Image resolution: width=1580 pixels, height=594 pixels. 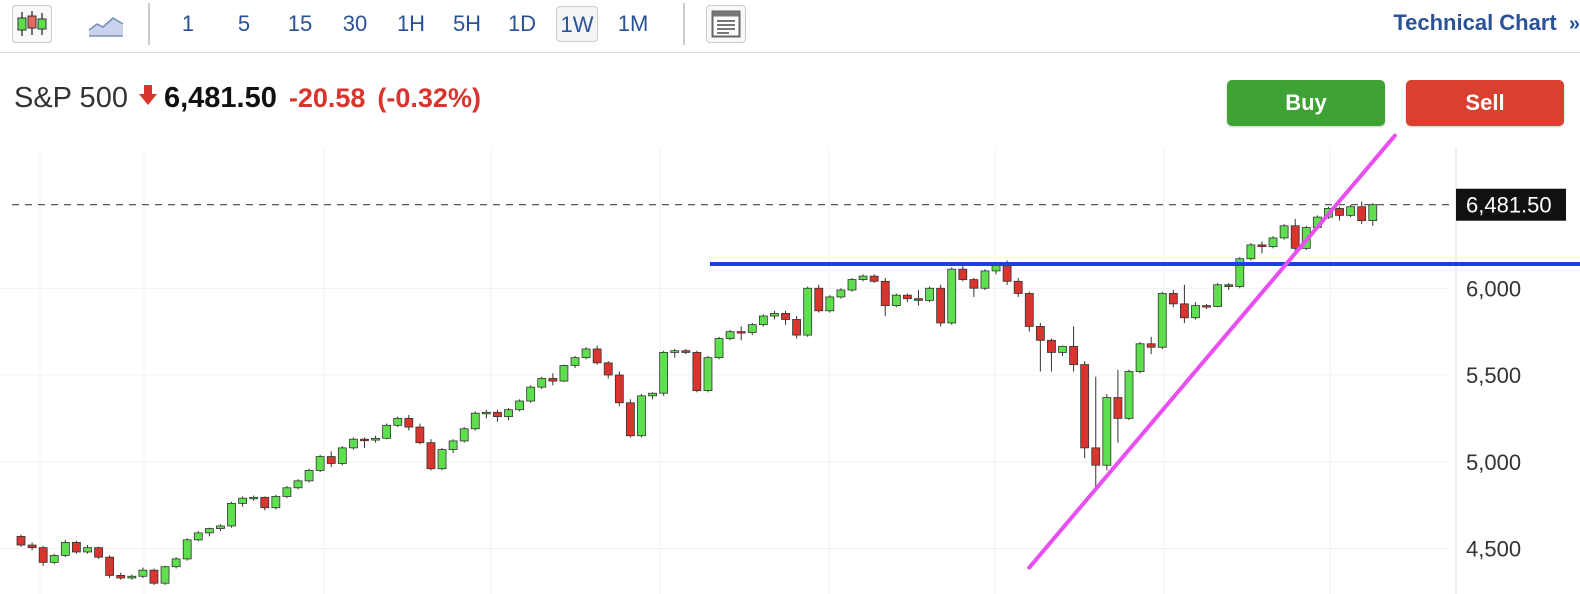 What do you see at coordinates (467, 24) in the screenshot?
I see `timeframe-5h: 5H` at bounding box center [467, 24].